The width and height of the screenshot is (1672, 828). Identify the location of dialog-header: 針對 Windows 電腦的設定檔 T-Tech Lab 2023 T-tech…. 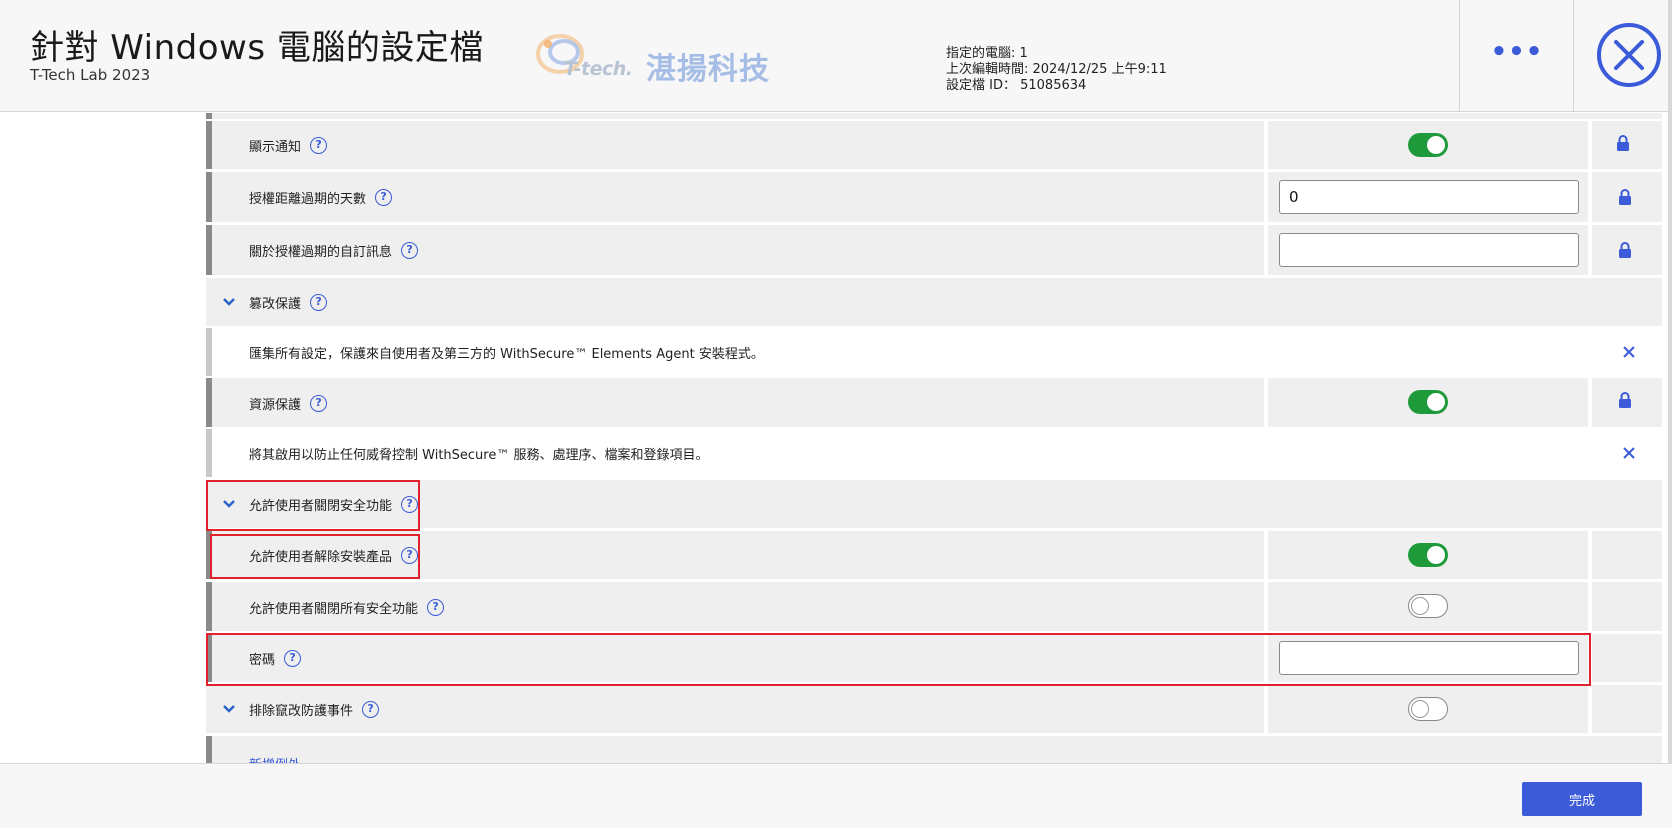
(836, 56).